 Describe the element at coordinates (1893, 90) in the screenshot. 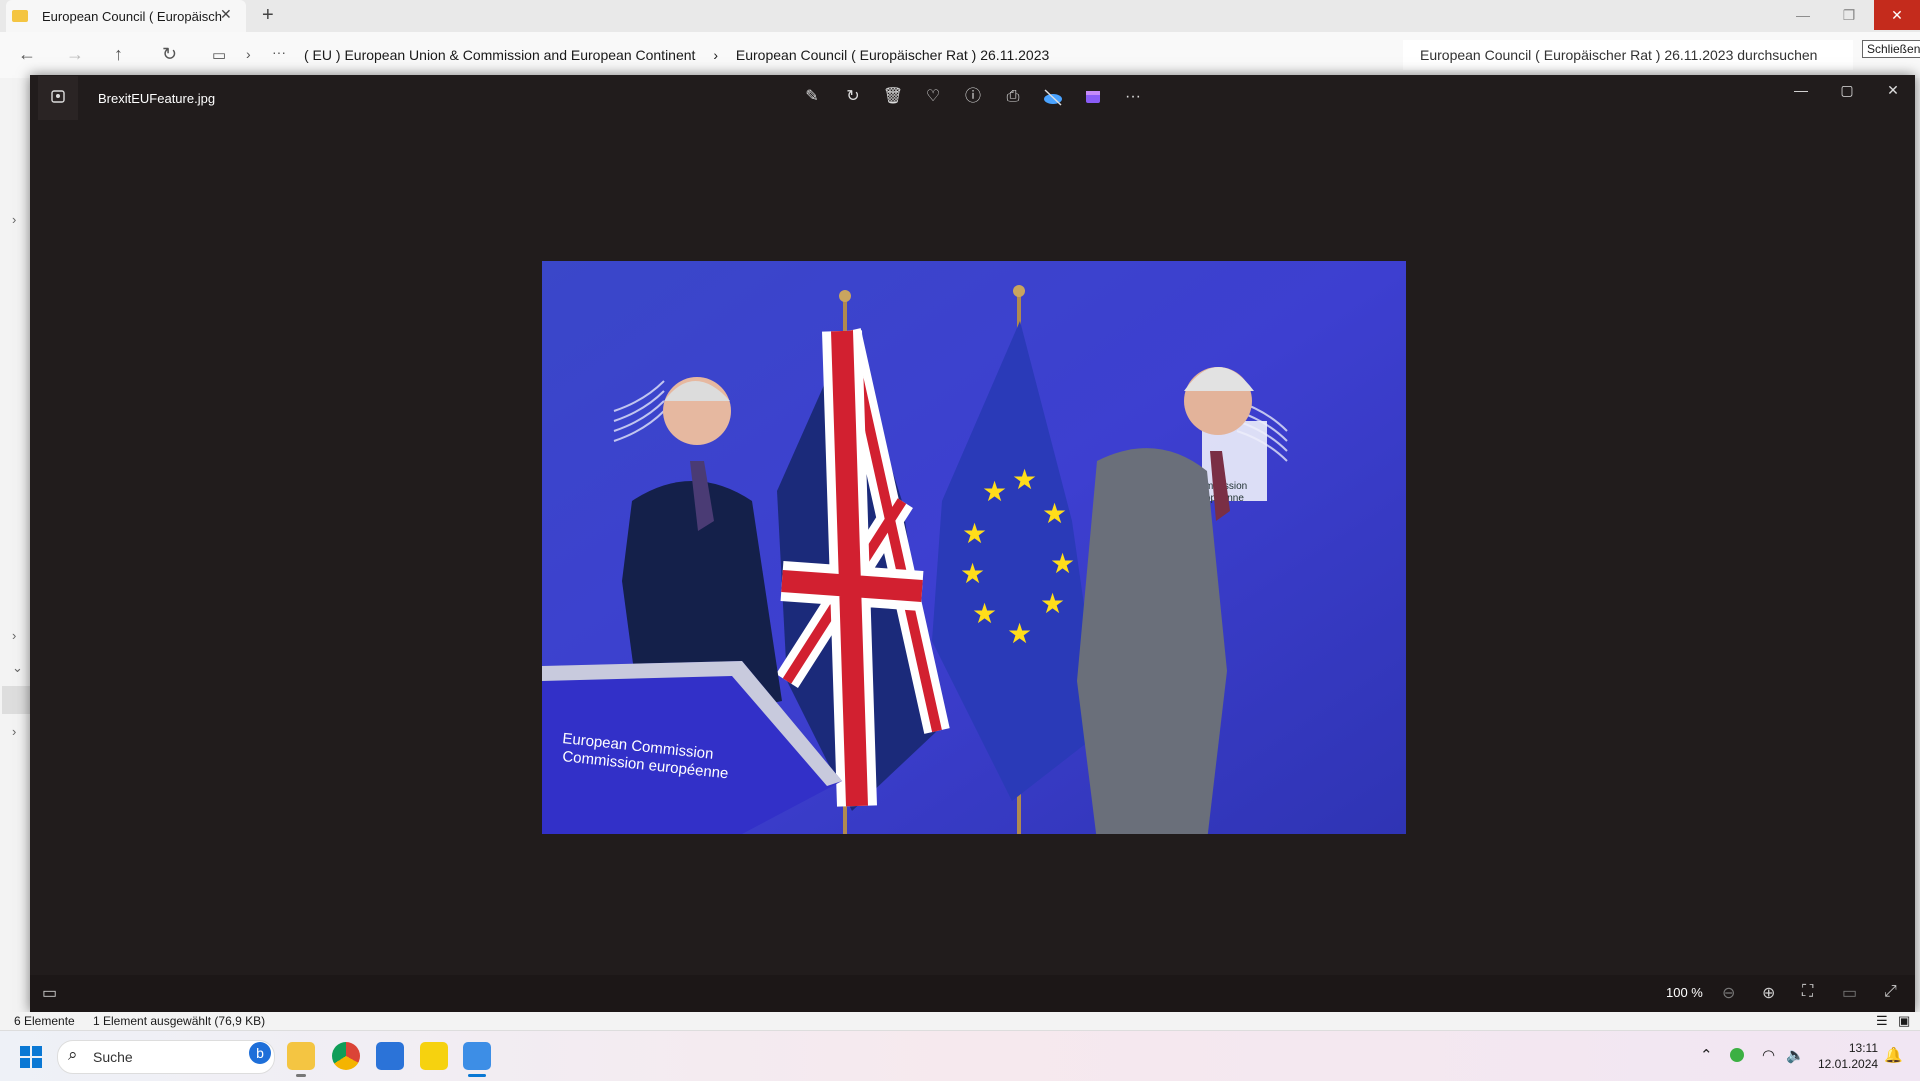

I see `viewer-close-icon: ✕` at that location.